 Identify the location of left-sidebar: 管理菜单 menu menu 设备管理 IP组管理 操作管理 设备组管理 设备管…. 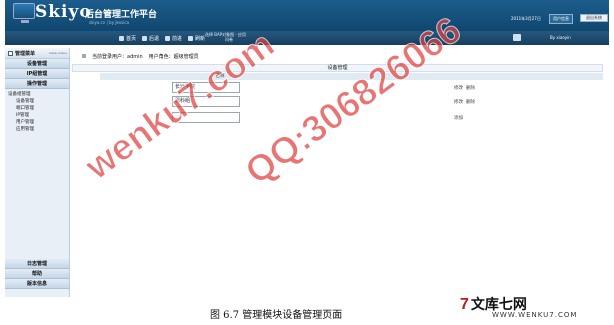
(37, 172).